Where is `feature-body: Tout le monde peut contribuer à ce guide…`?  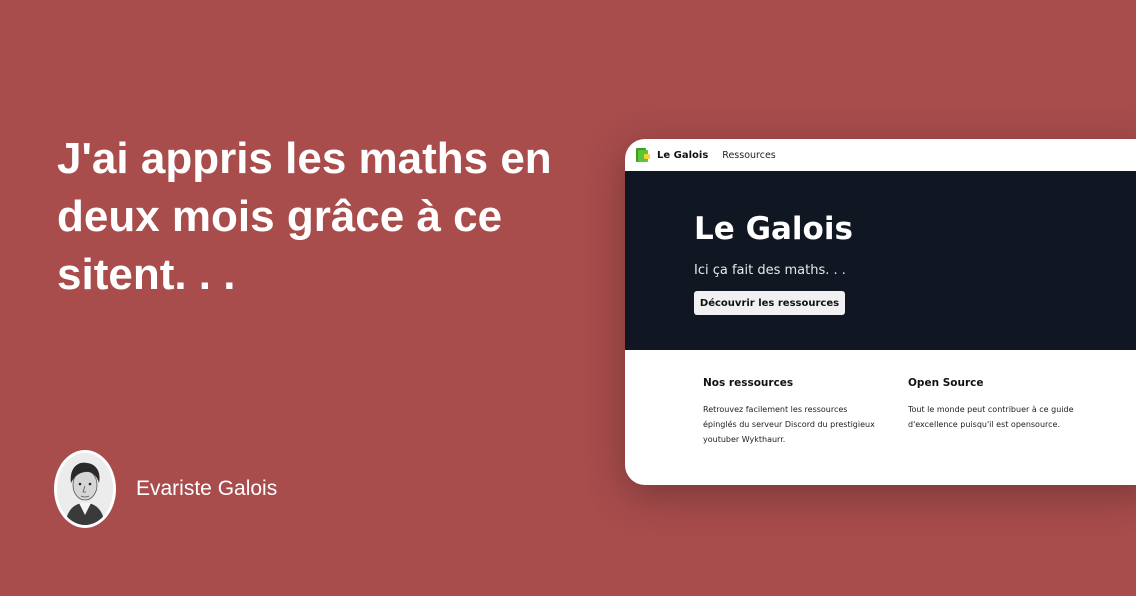 feature-body: Tout le monde peut contribuer à ce guide… is located at coordinates (991, 417).